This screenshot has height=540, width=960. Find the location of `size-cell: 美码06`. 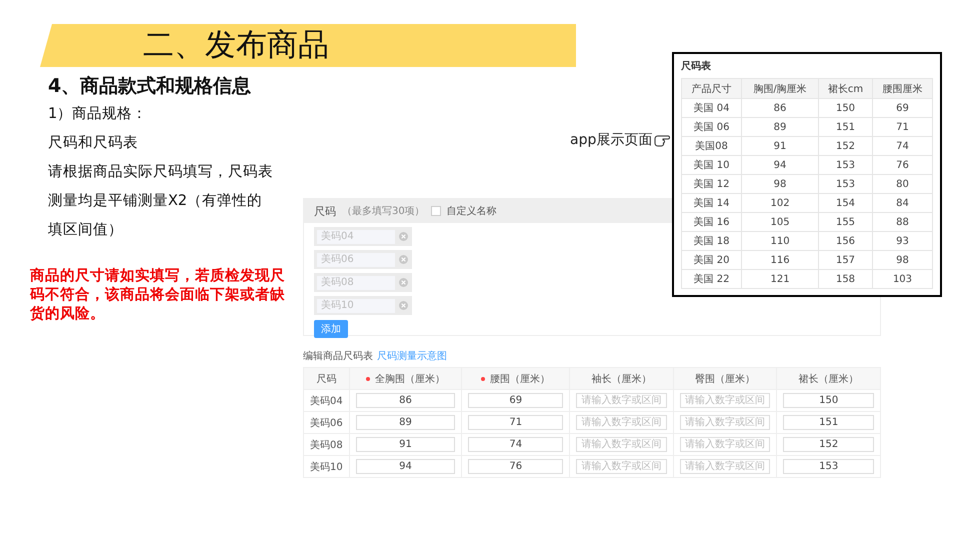

size-cell: 美码06 is located at coordinates (327, 423).